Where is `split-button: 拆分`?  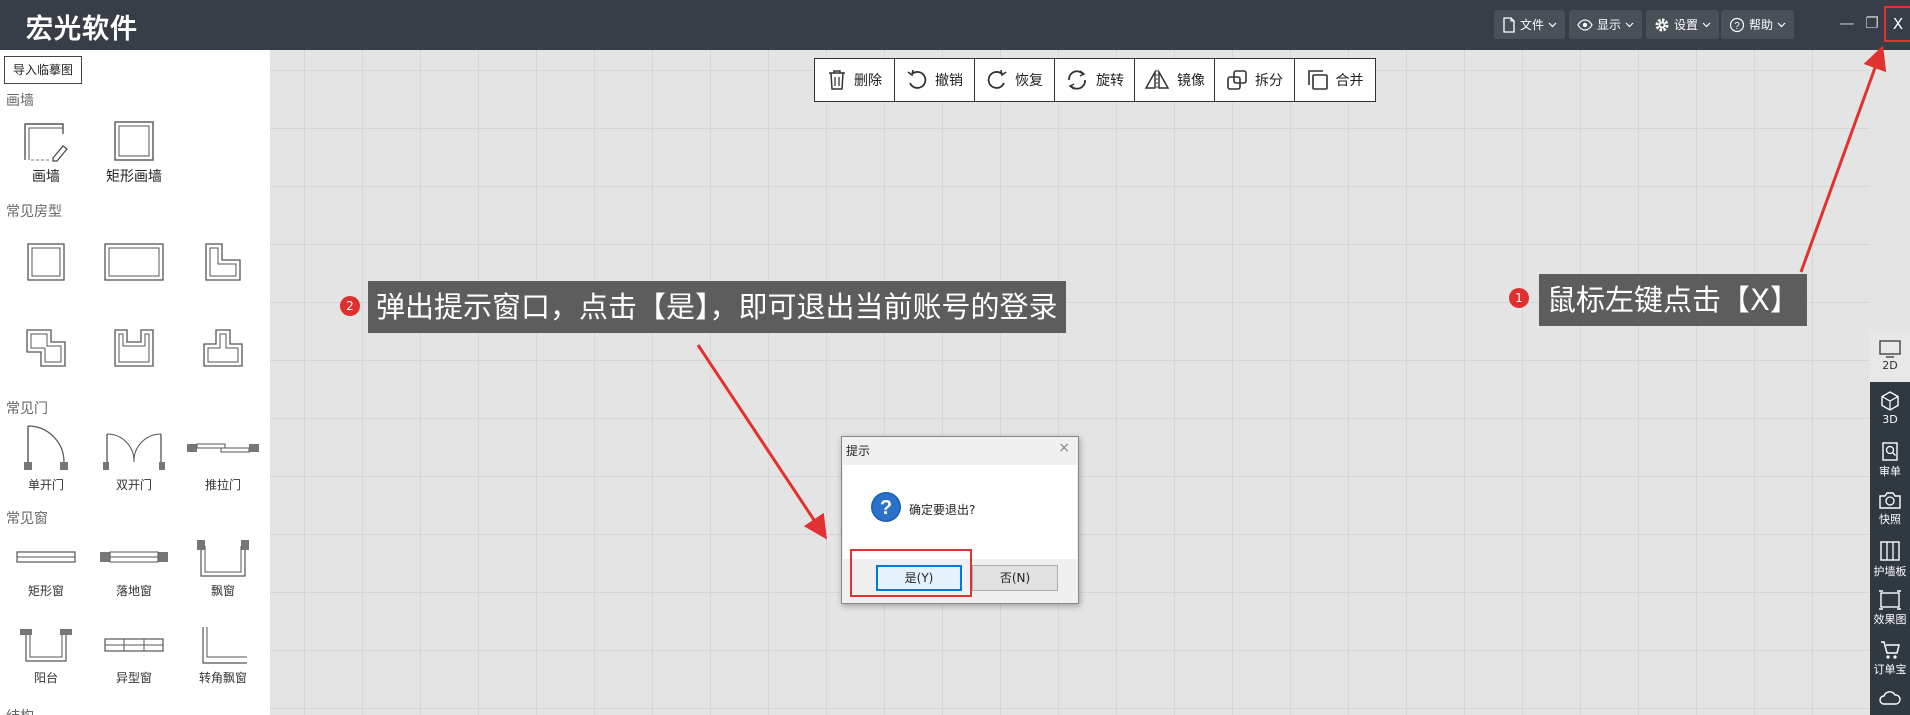
split-button: 拆分 is located at coordinates (1255, 80).